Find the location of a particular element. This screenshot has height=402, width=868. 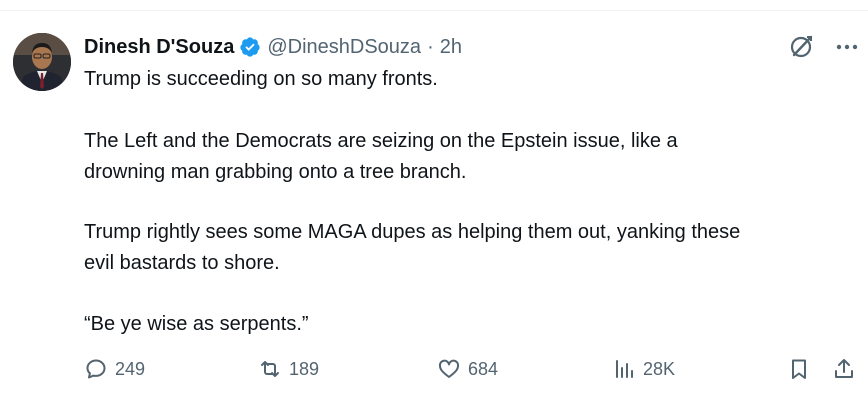

timestamp: 2h is located at coordinates (451, 47).